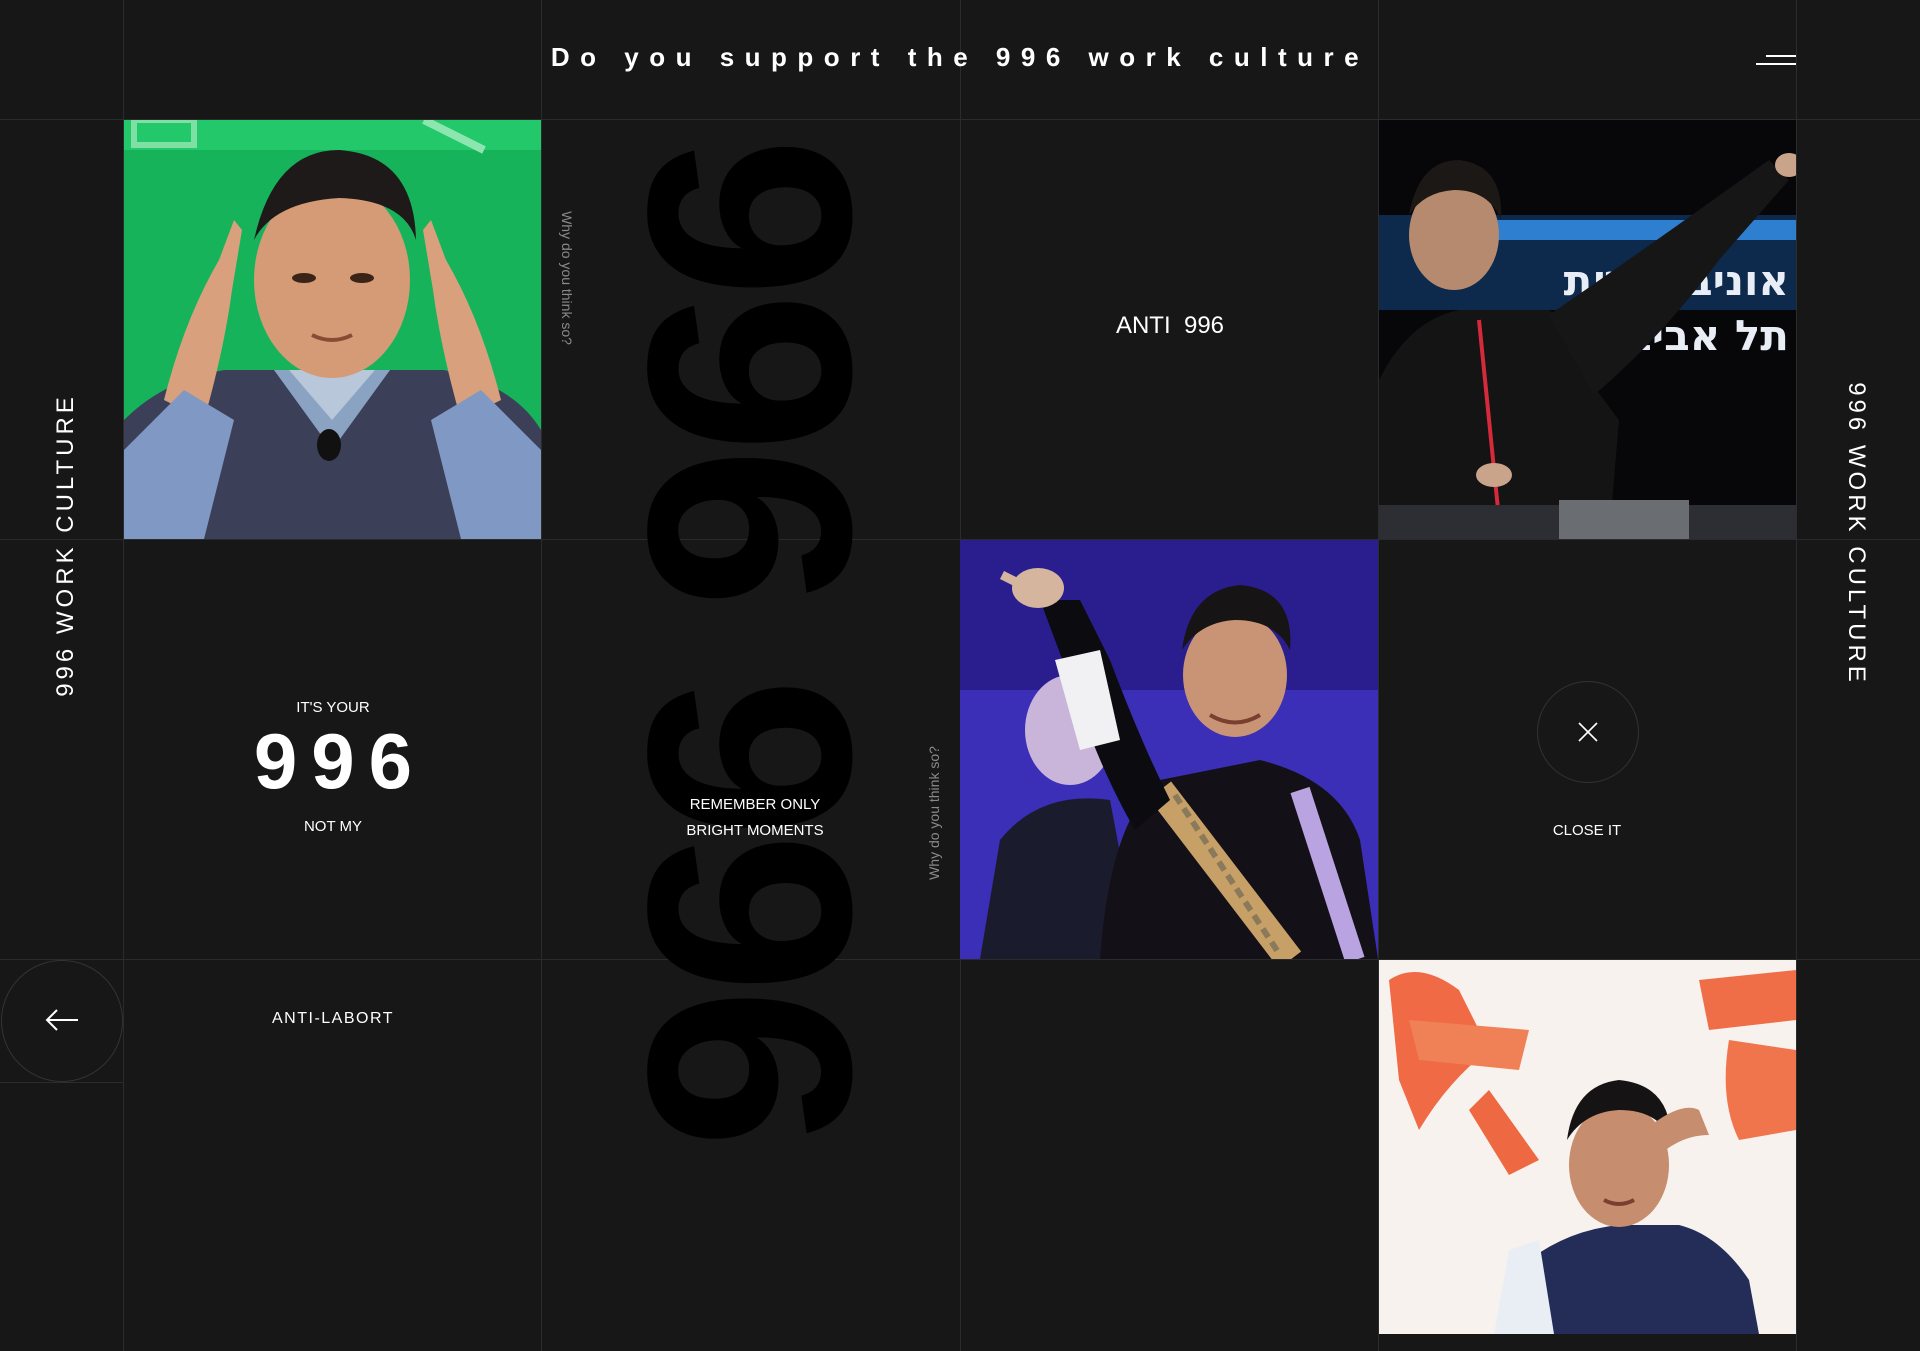 Image resolution: width=1920 pixels, height=1351 pixels. I want to click on close-icon, so click(1588, 732).